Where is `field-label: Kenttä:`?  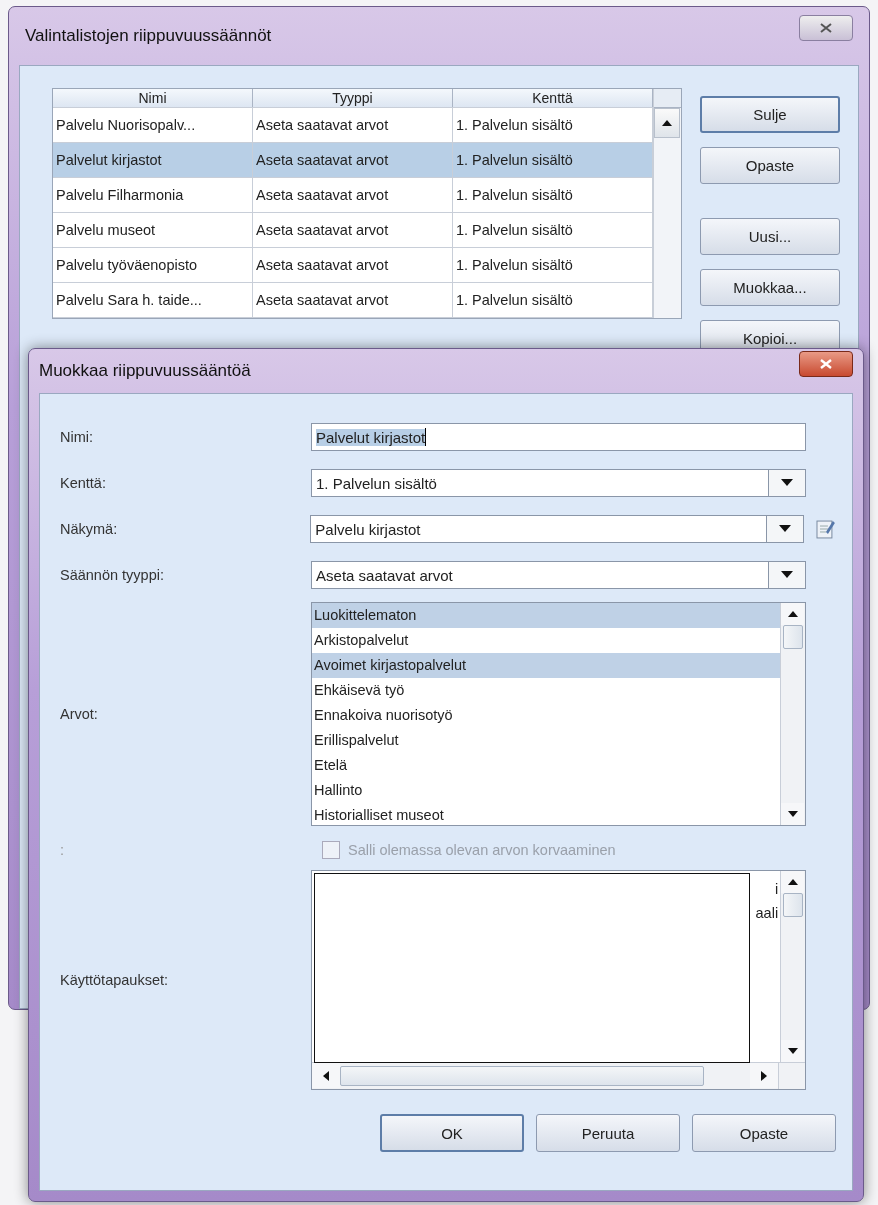 field-label: Kenttä: is located at coordinates (83, 483).